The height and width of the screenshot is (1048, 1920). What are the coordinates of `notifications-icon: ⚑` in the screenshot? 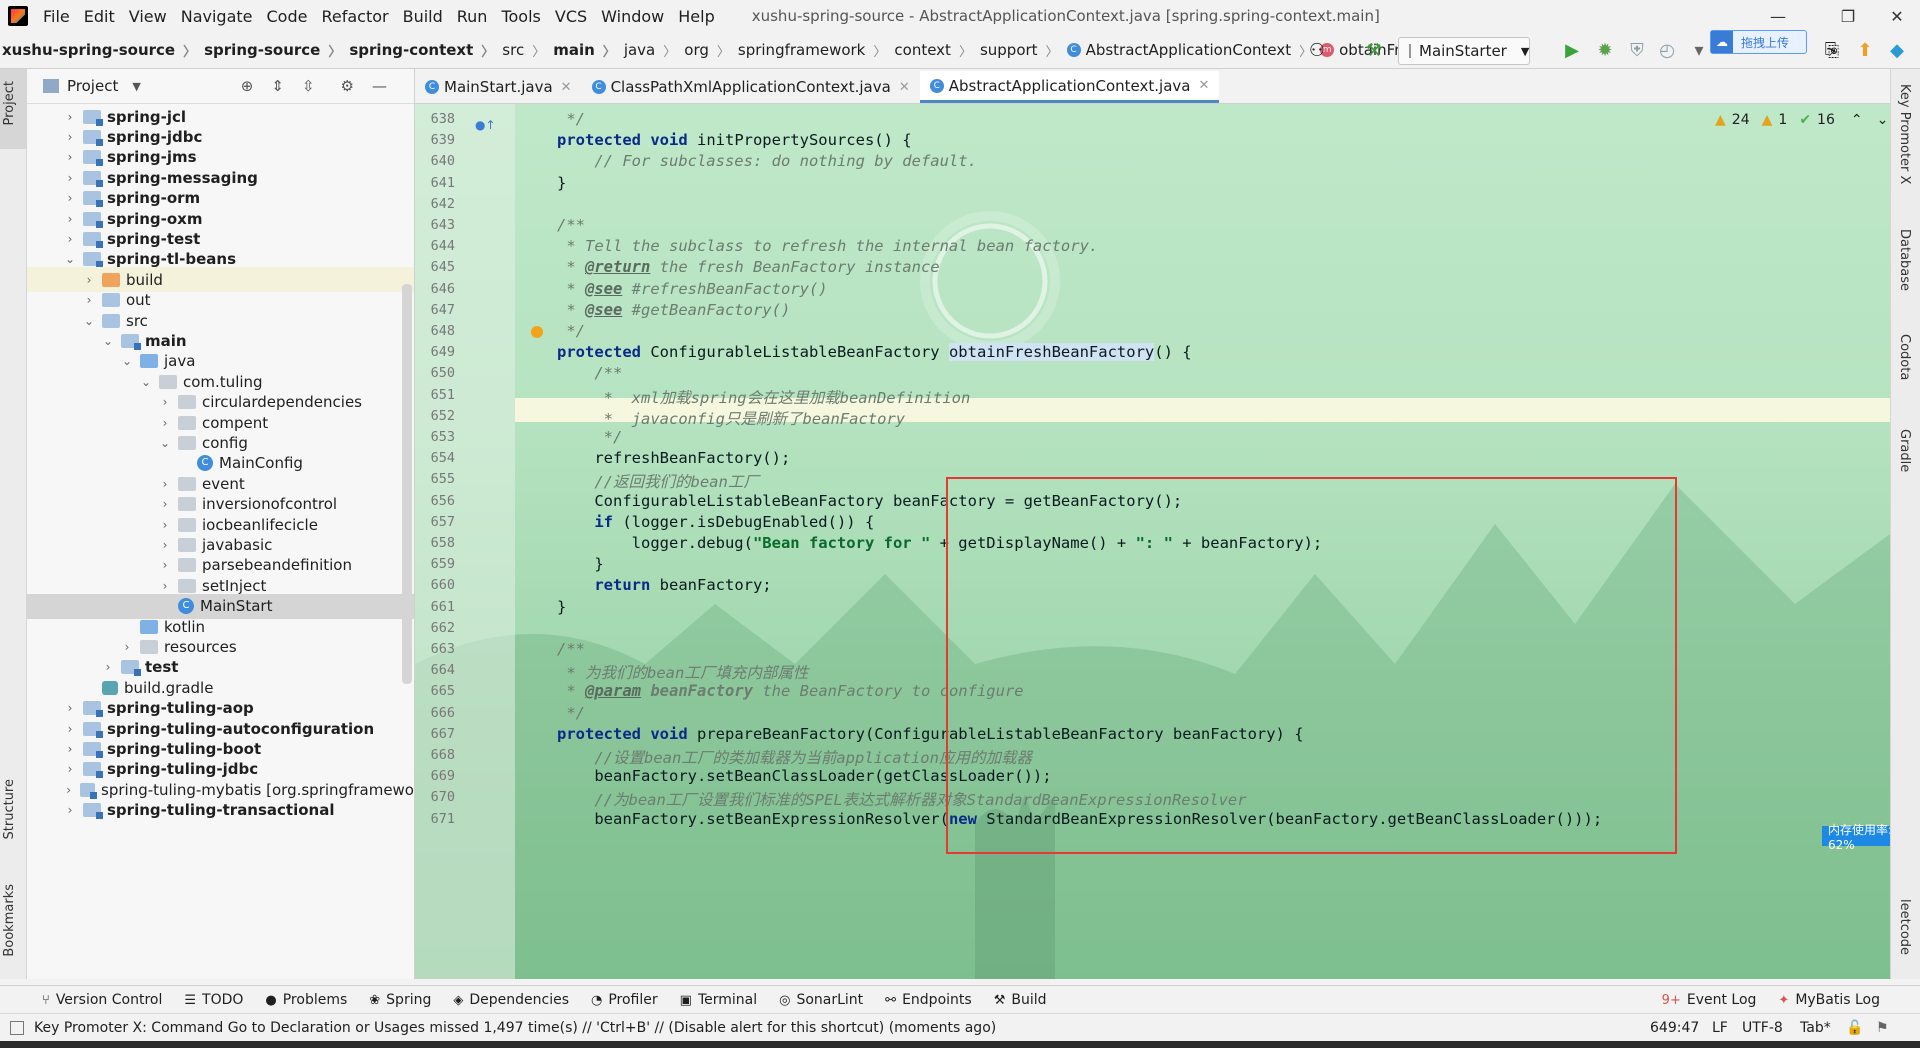 It's located at (1882, 1028).